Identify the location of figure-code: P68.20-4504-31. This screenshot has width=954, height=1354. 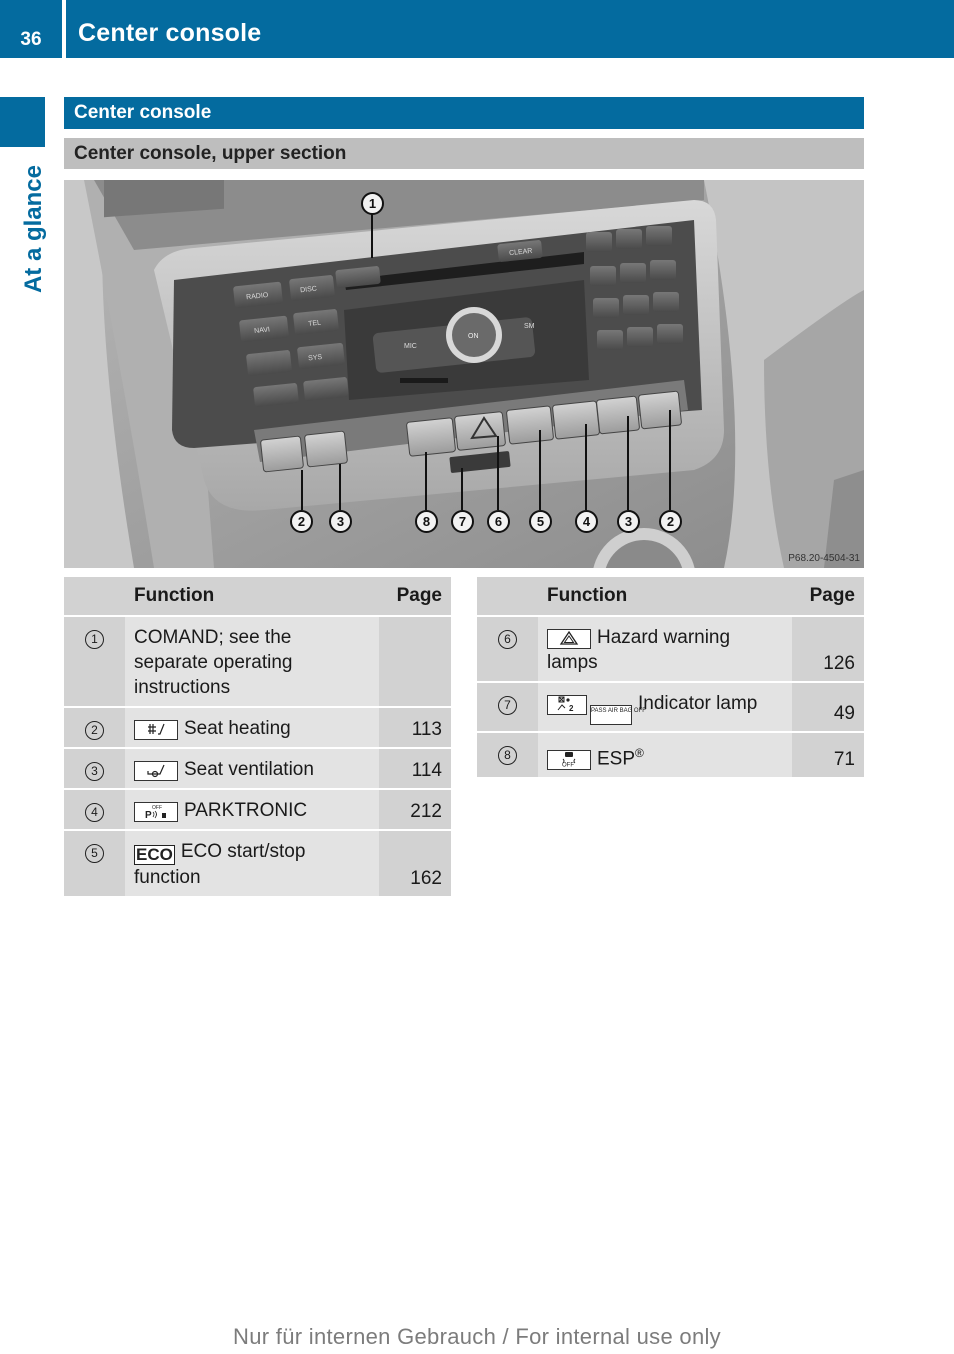
(824, 558).